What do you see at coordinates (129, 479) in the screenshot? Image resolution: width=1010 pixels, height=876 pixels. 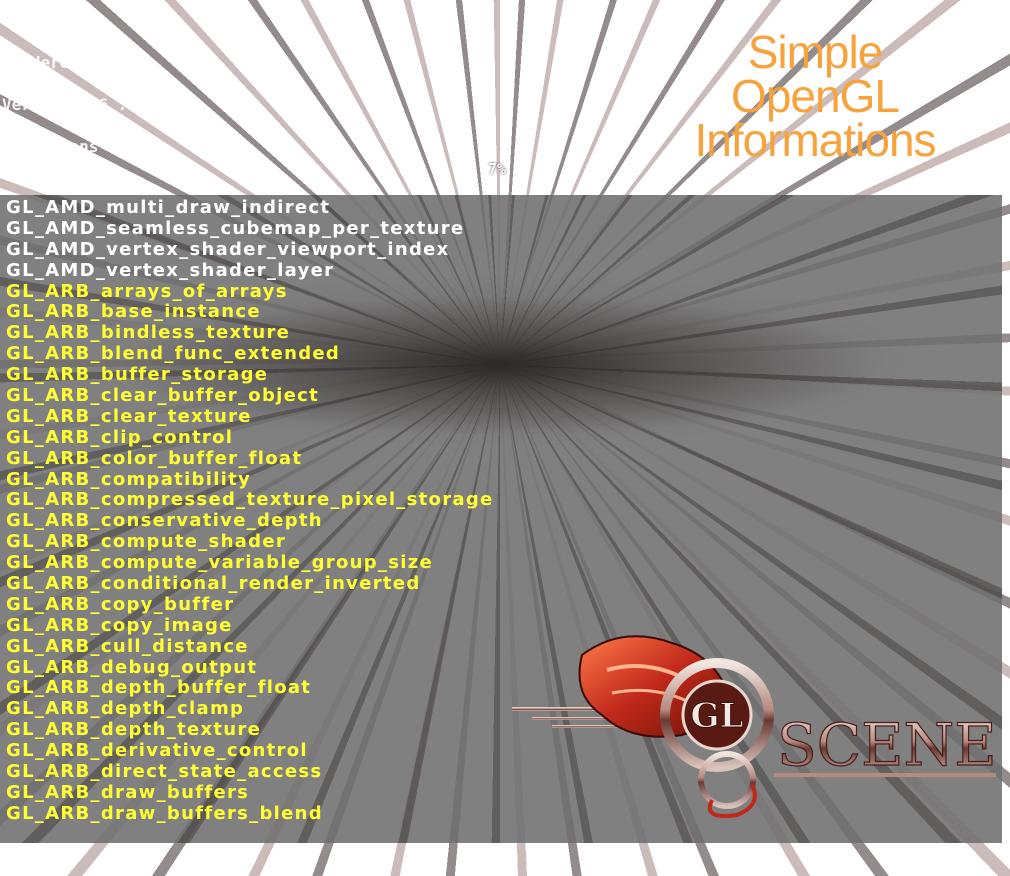 I see `extension-item: GL_ARB_compatibility` at bounding box center [129, 479].